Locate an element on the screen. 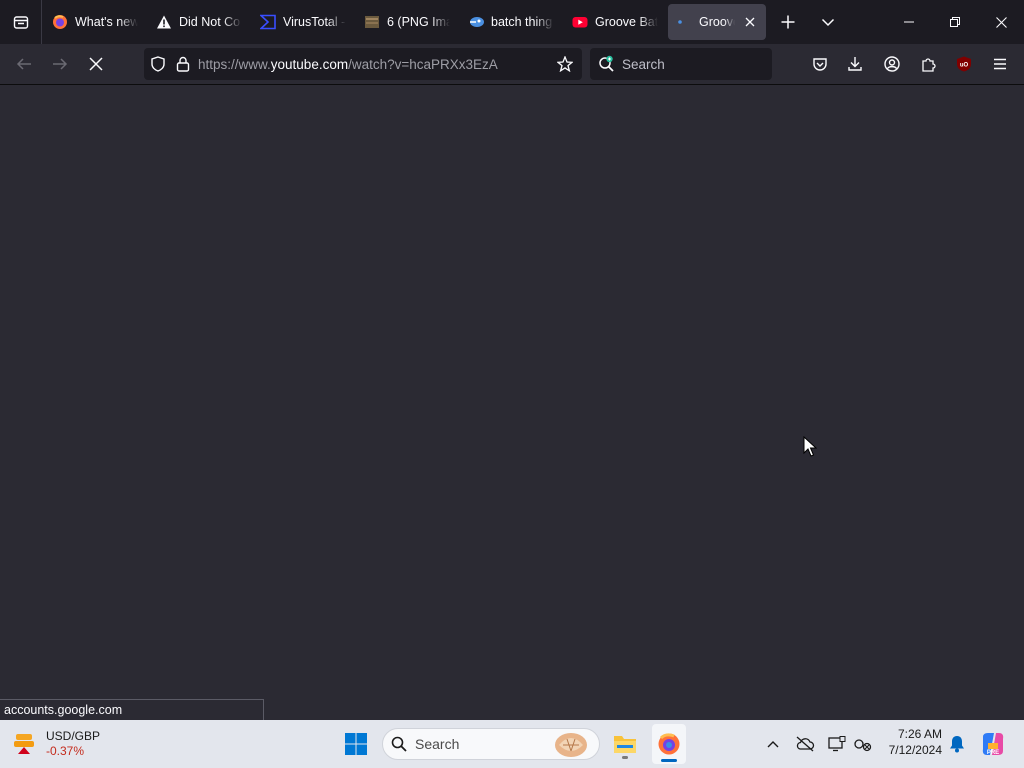 This screenshot has width=1024, height=768. virustotal-icon is located at coordinates (268, 22).